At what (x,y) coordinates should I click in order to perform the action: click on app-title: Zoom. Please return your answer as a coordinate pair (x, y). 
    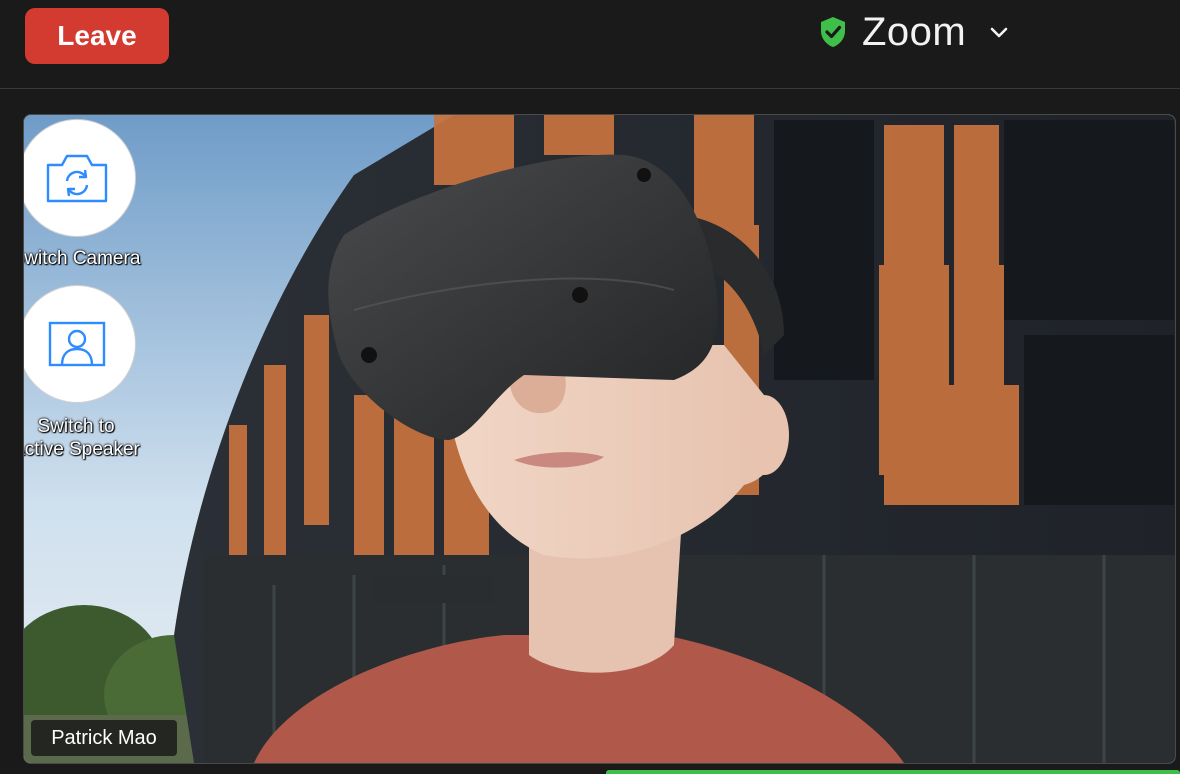
    Looking at the image, I should click on (914, 31).